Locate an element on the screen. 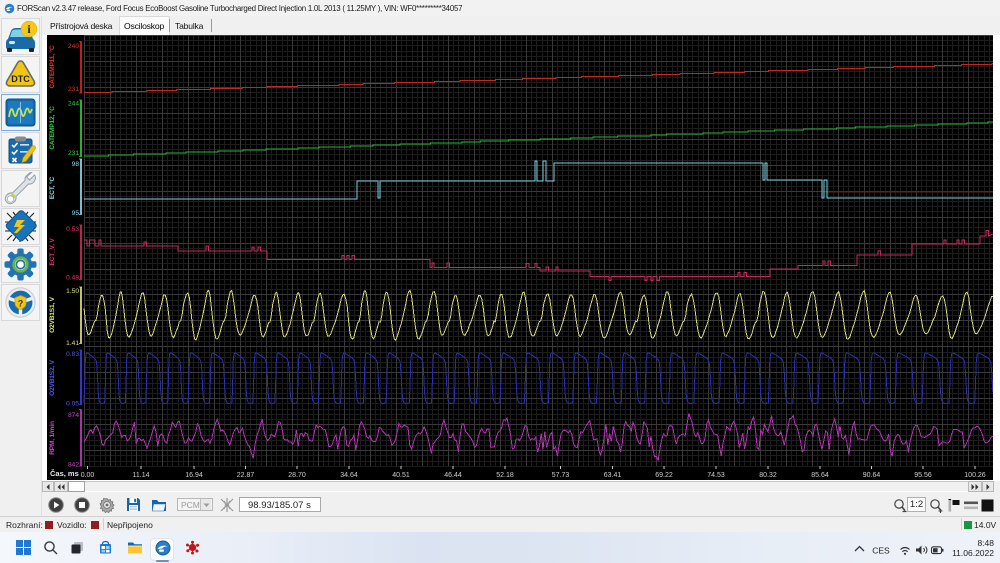  svg-text: CES is located at coordinates (881, 551).